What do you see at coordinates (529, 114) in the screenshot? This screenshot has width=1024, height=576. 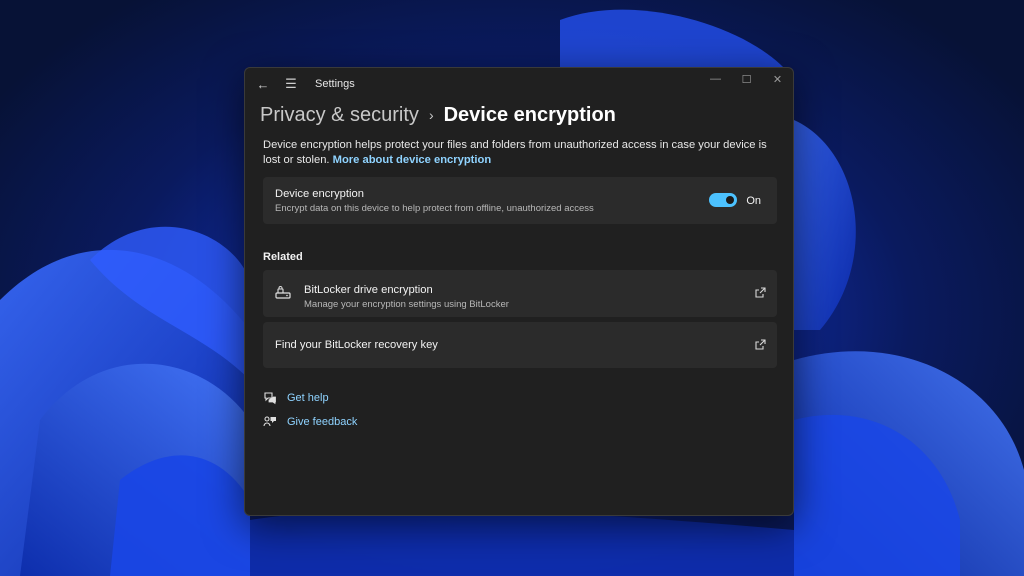 I see `page-title: Device encryption` at bounding box center [529, 114].